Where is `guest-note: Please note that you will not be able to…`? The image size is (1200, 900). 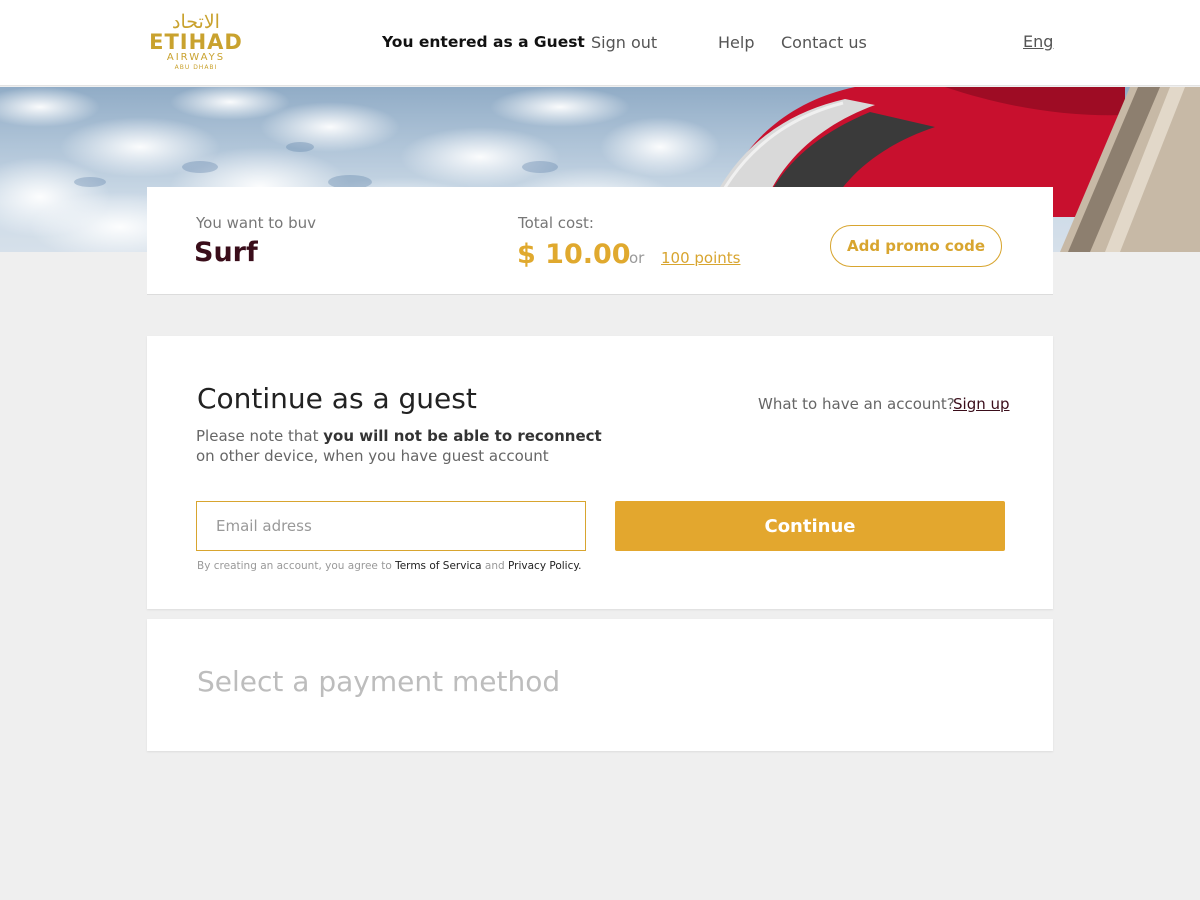 guest-note: Please note that you will not be able to… is located at coordinates (401, 446).